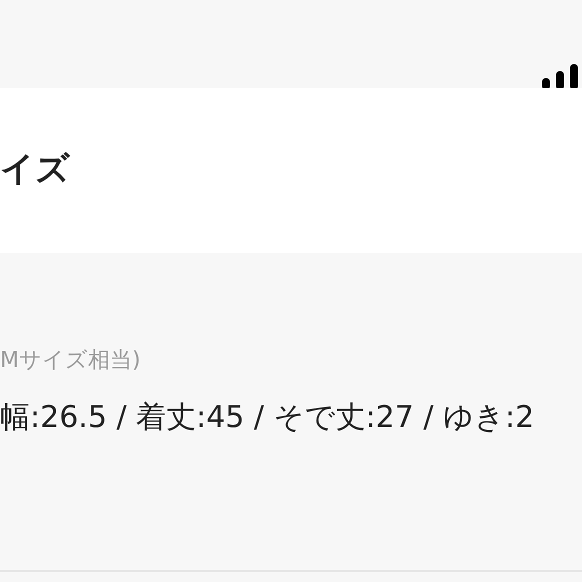 The image size is (582, 582). I want to click on measurements-text: 幅:26.5 / 着丈:45 / そで丈:27 / ゆき:2, so click(268, 418).